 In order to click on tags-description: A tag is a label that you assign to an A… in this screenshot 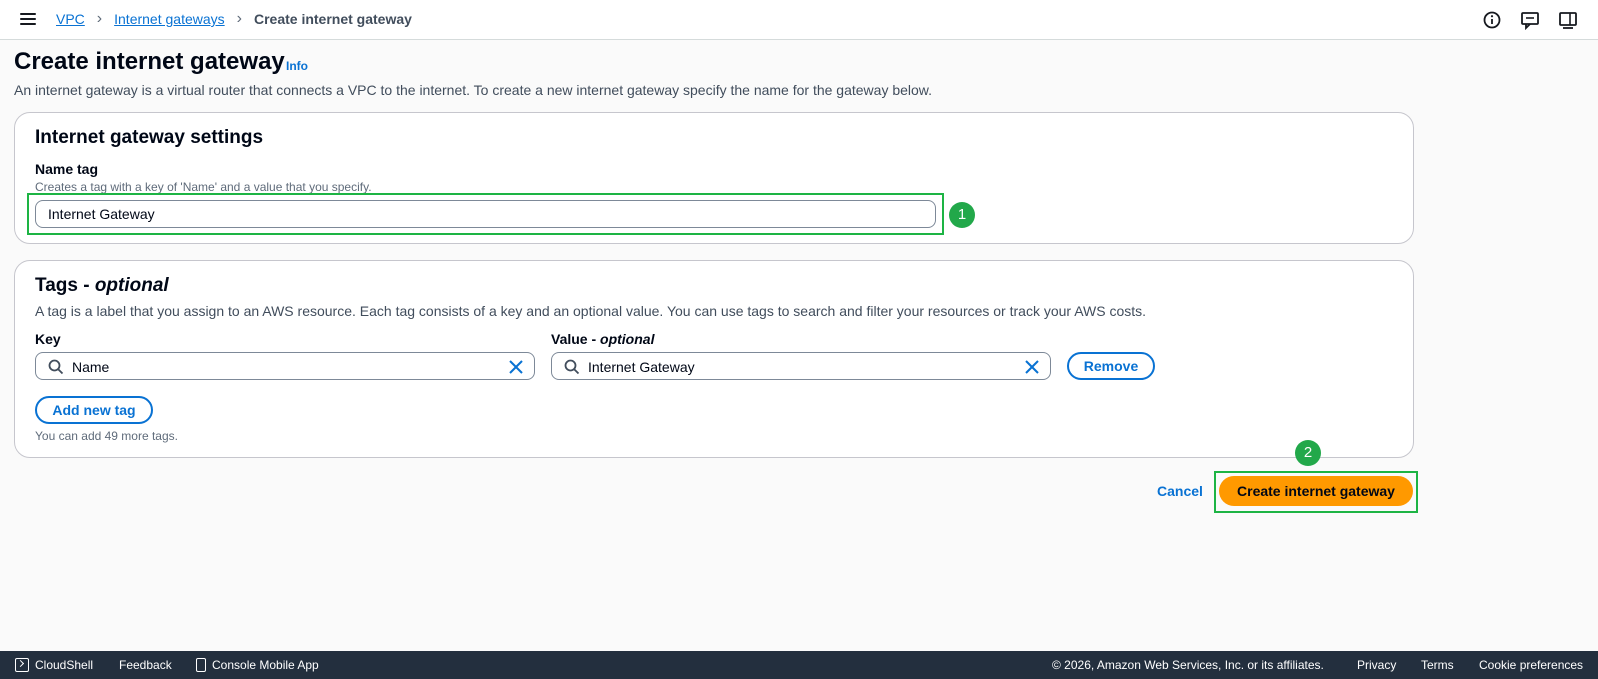, I will do `click(591, 311)`.